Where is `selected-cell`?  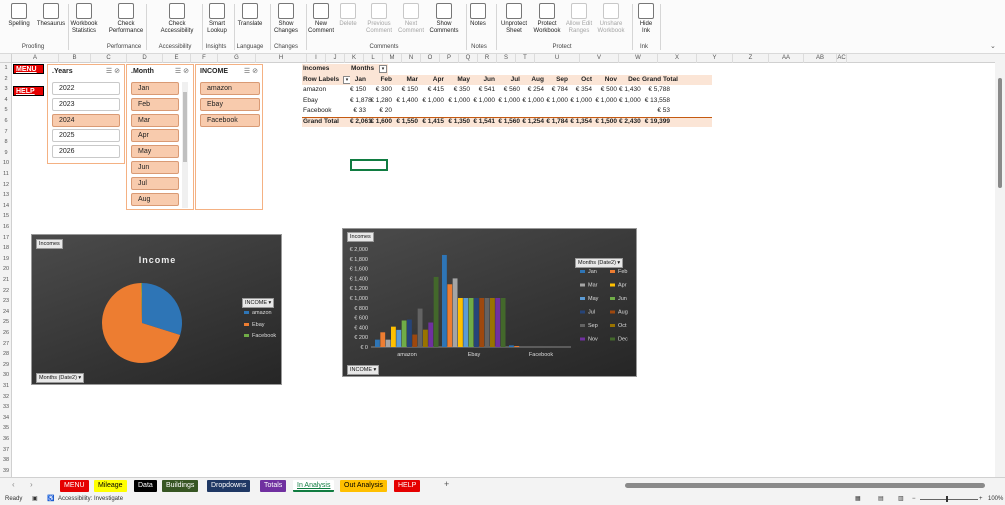
selected-cell is located at coordinates (369, 165).